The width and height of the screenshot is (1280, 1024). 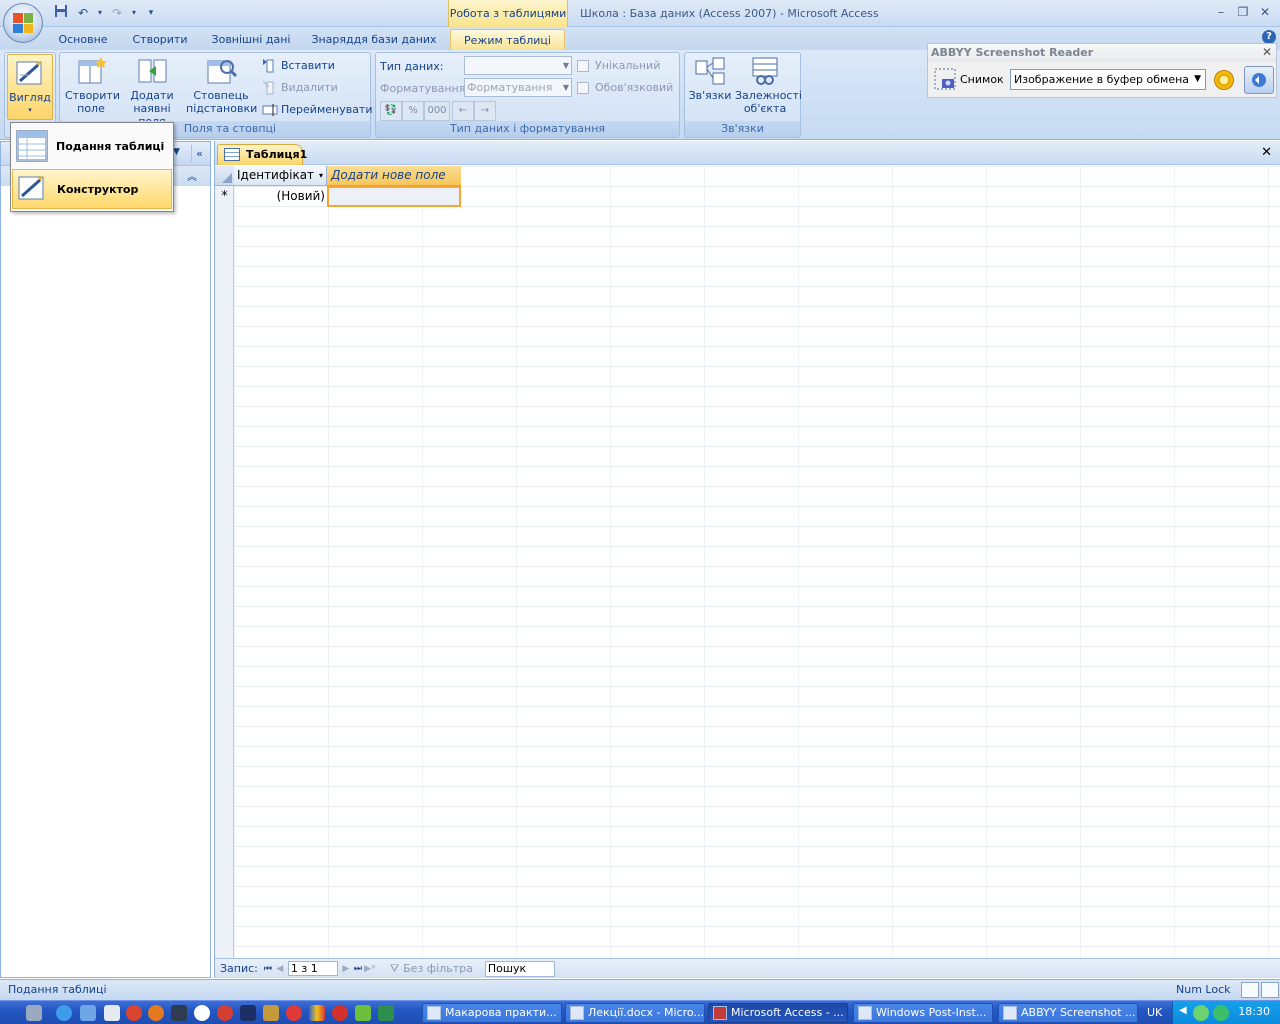 What do you see at coordinates (346, 969) in the screenshot?
I see `next-record-icon: ▶` at bounding box center [346, 969].